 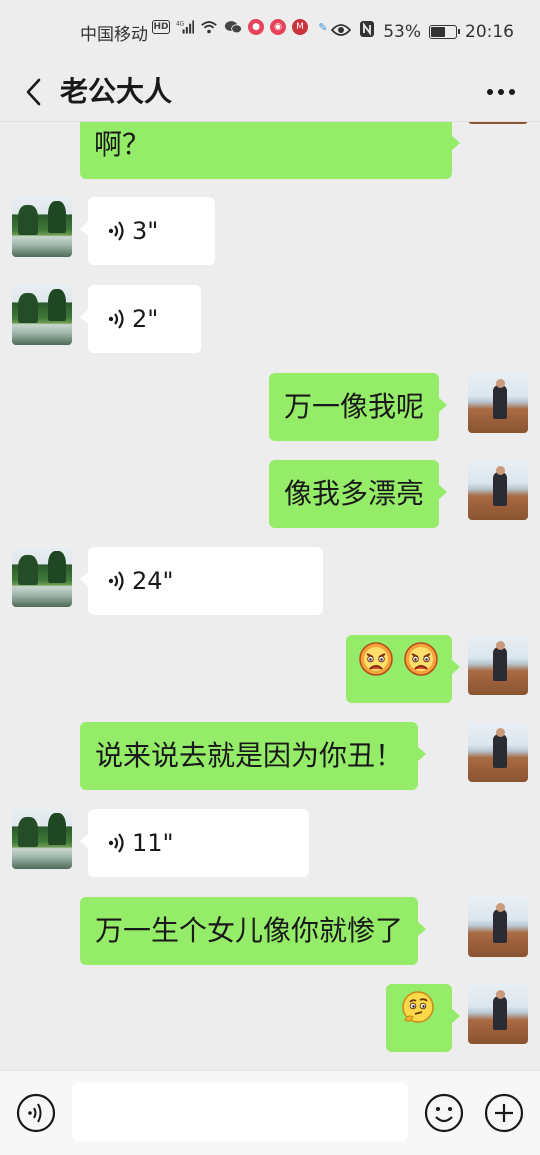 What do you see at coordinates (422, 31) in the screenshot?
I see `status-right: 53% 20:16` at bounding box center [422, 31].